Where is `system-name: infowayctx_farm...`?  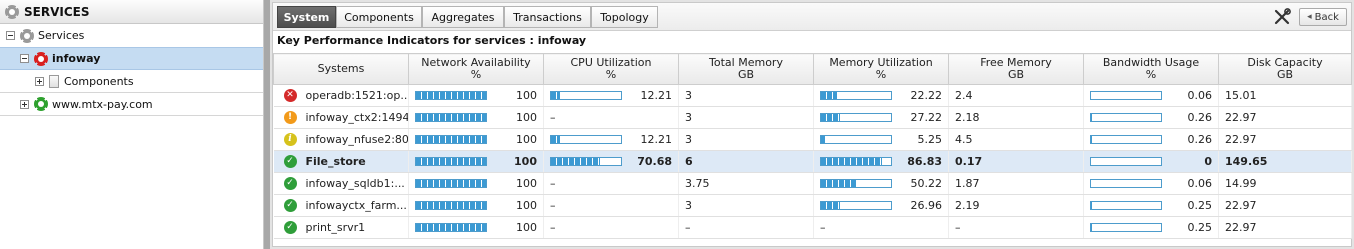
system-name: infowayctx_farm... is located at coordinates (356, 205).